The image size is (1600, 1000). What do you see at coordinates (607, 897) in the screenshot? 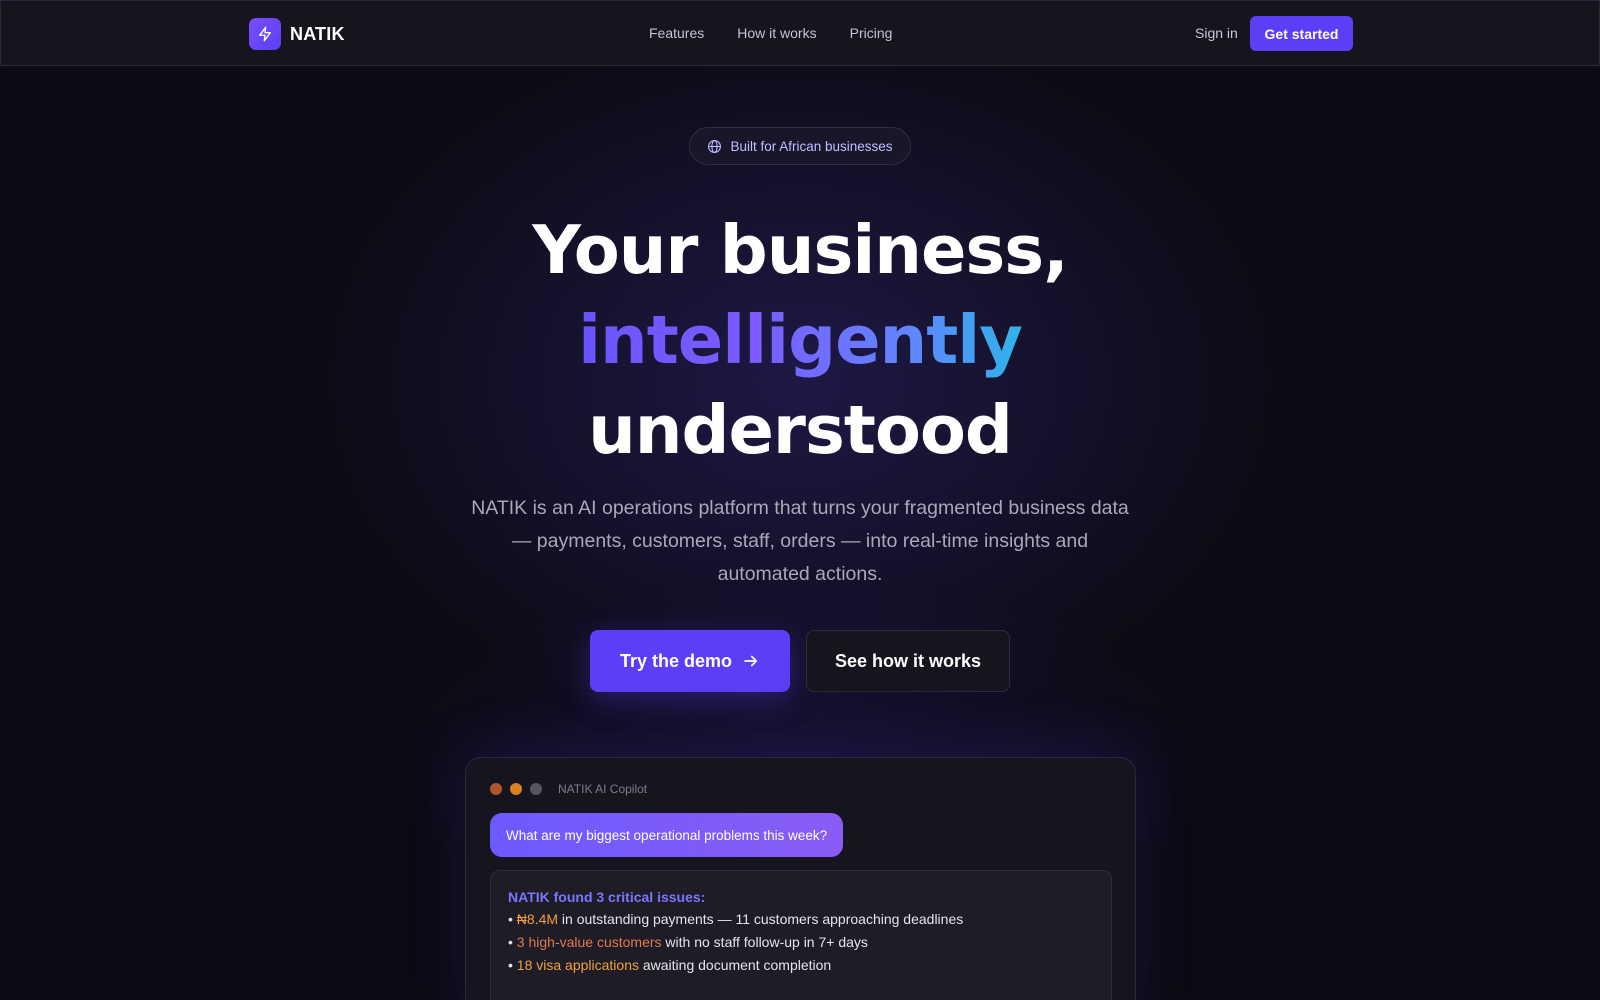
I see `reply-title: NATIK found 3 critical issues:` at bounding box center [607, 897].